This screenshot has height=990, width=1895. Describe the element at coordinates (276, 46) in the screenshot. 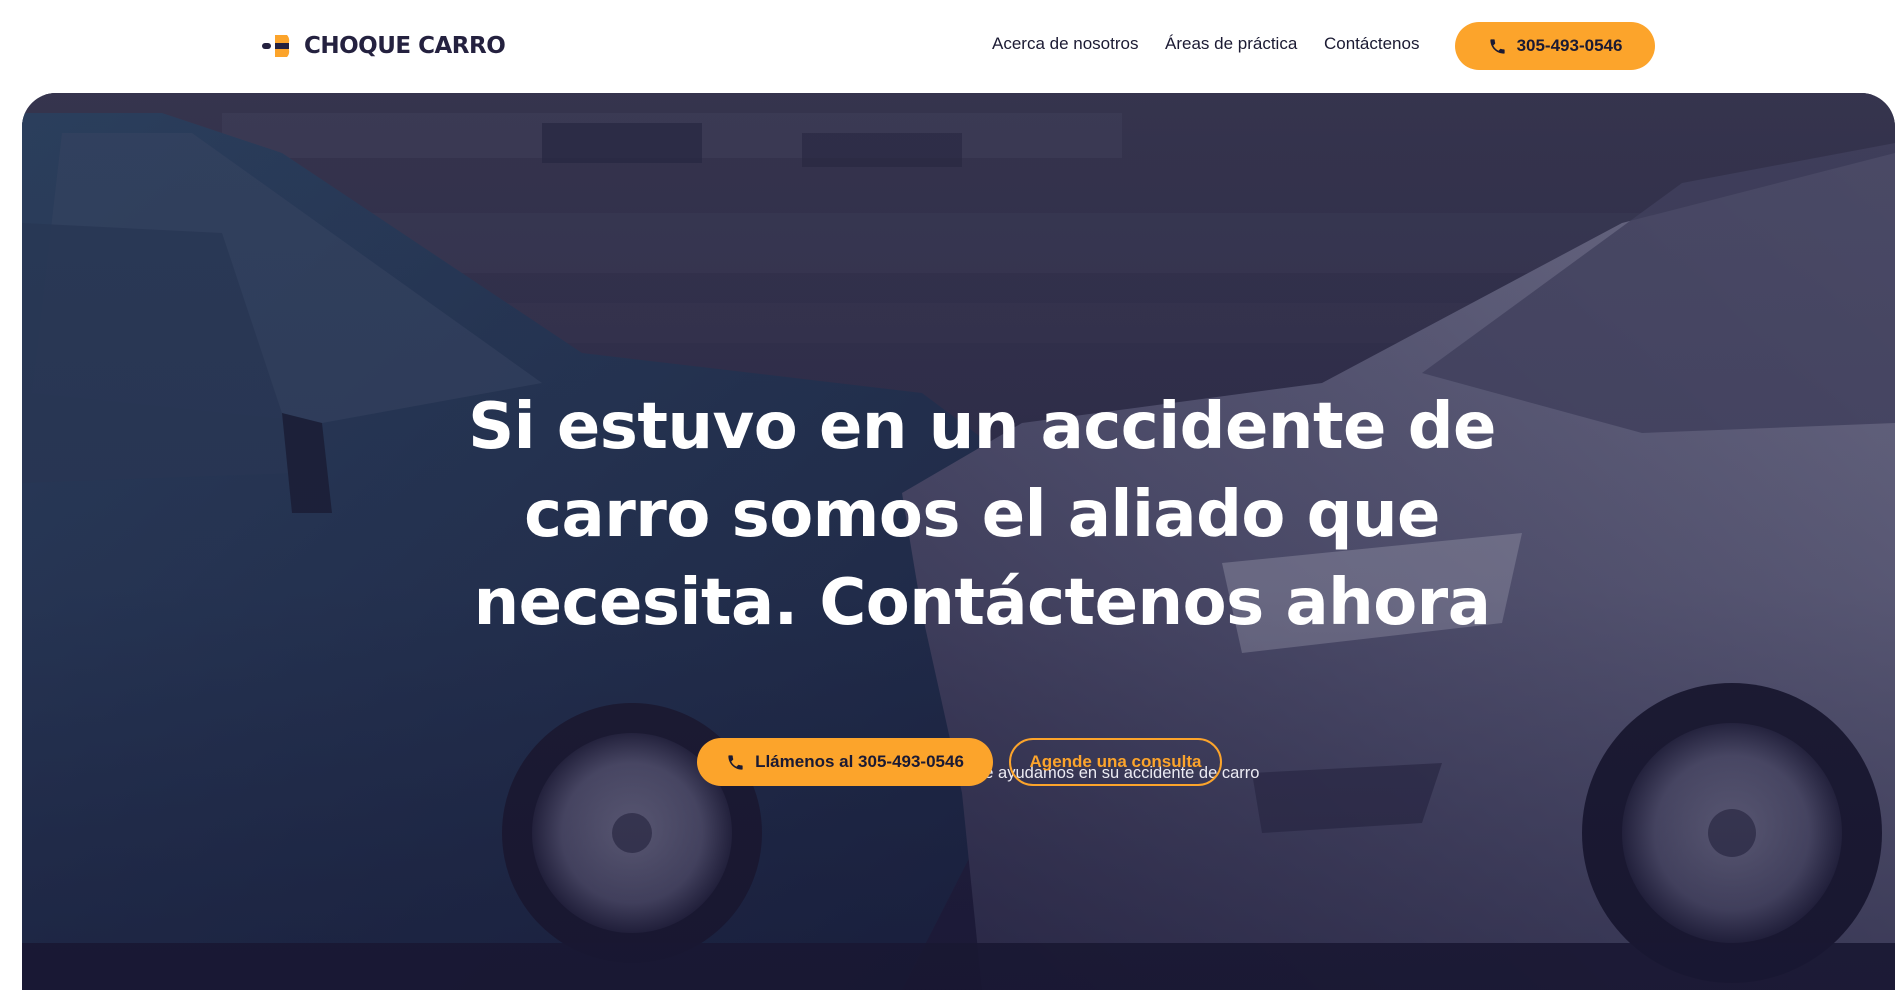

I see `brand-logo-icon` at that location.